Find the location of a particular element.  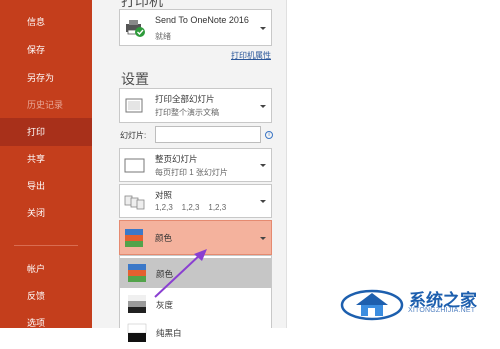

sidebar-item-label: 关闭 is located at coordinates (36, 213).